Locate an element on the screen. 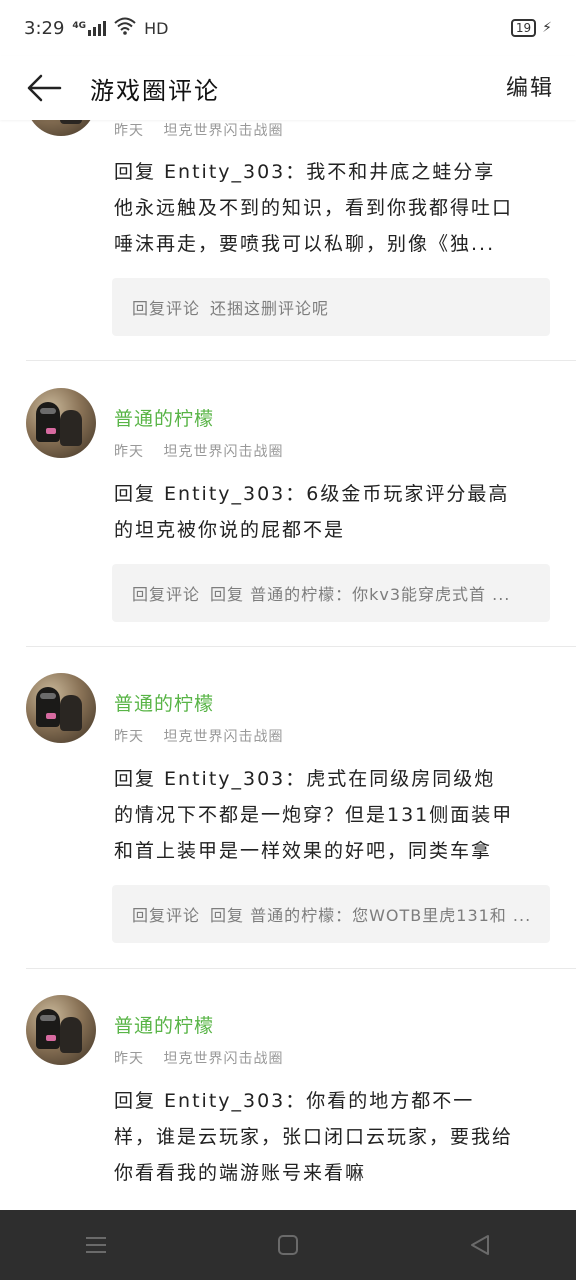 This screenshot has width=576, height=1280. charging-icon: ⚡ is located at coordinates (547, 28).